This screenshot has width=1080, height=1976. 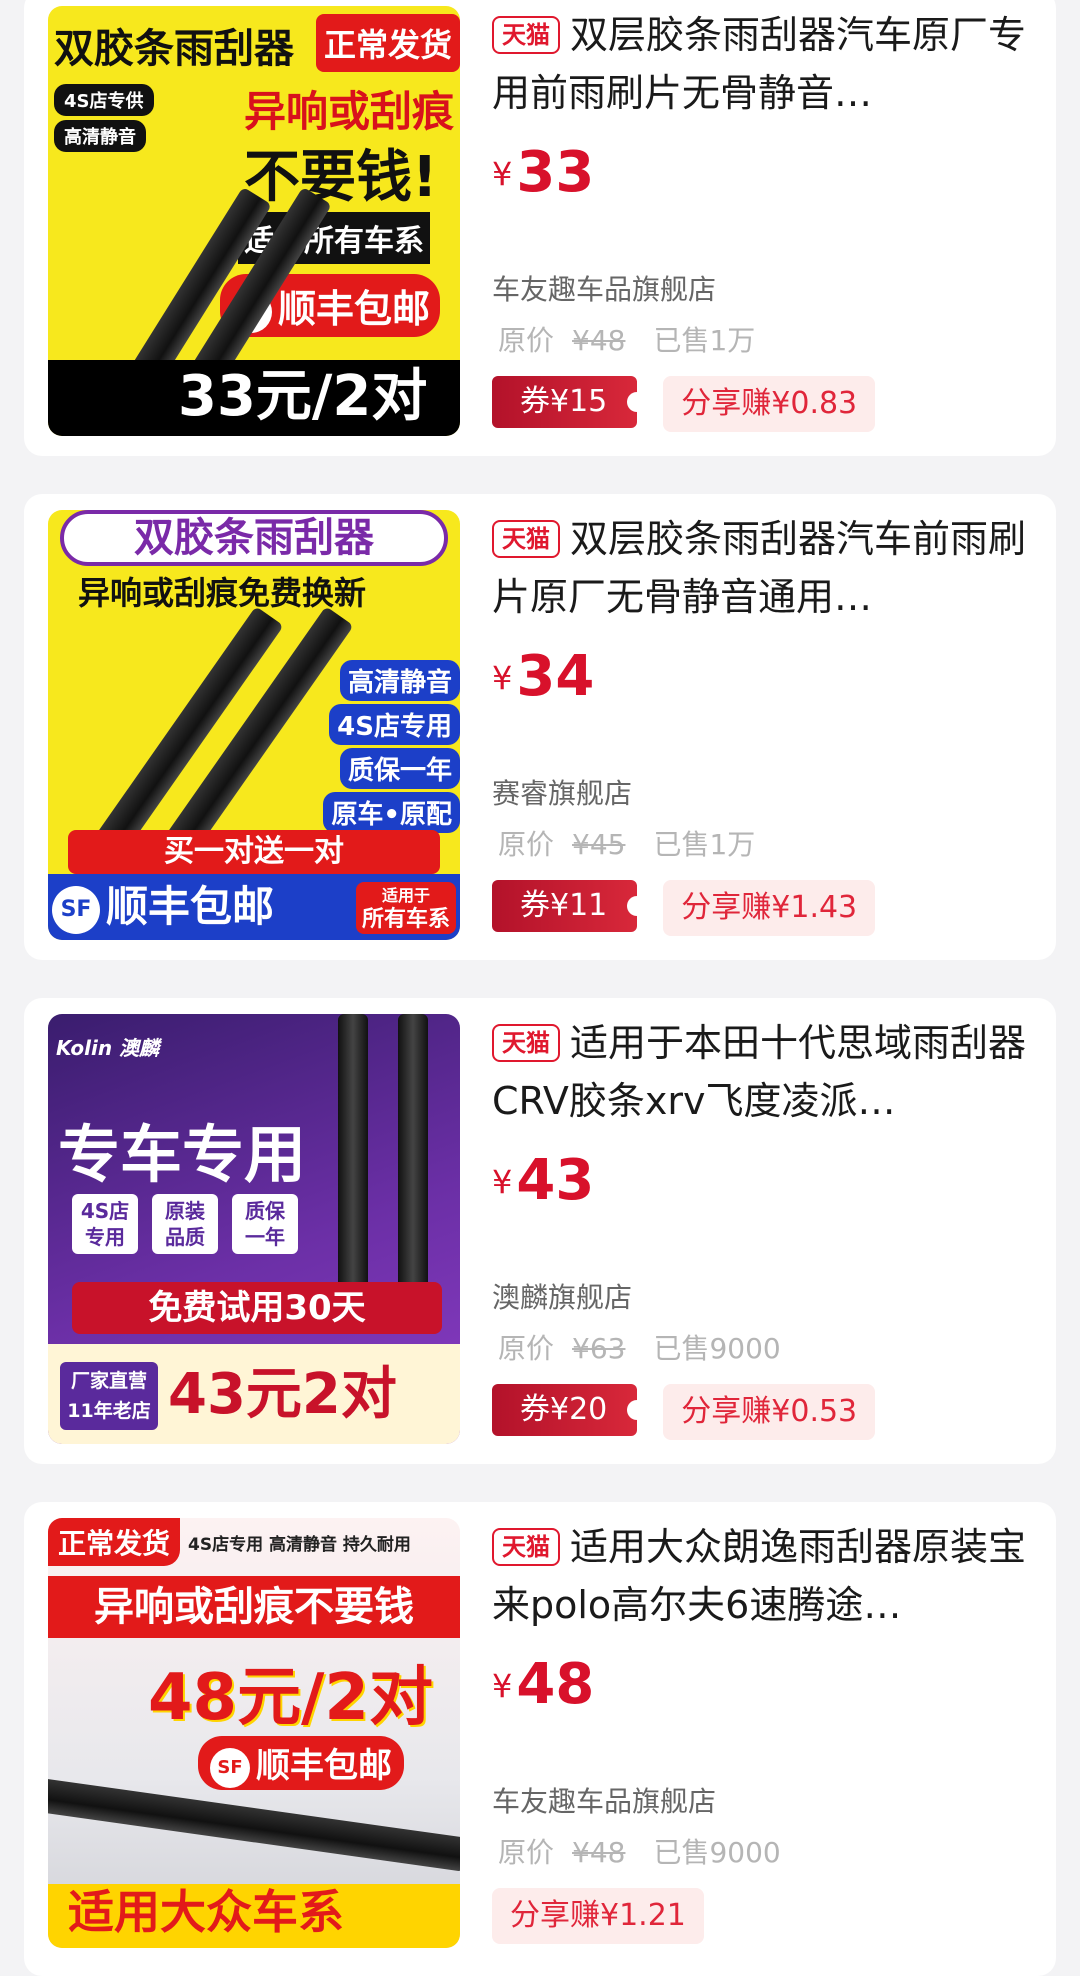 I want to click on feature-badge: 原装 品质, so click(x=185, y=1224).